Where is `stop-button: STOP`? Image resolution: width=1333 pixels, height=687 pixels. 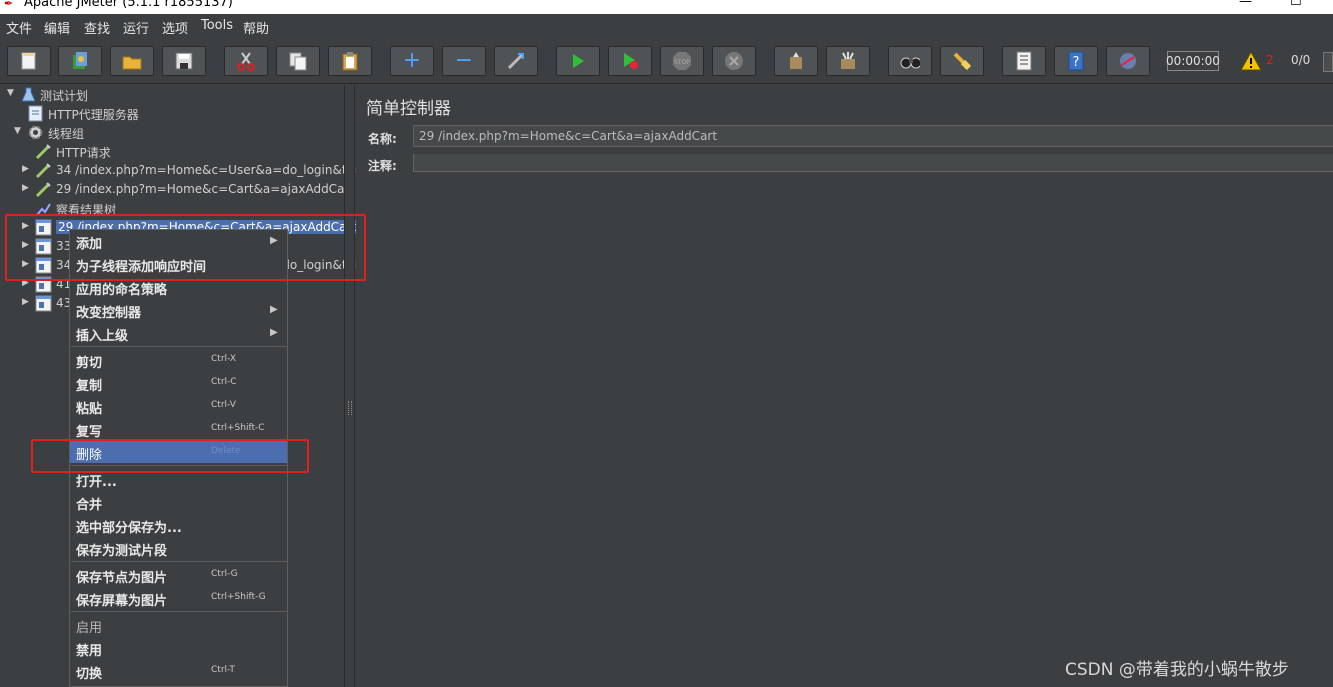
stop-button: STOP is located at coordinates (682, 61).